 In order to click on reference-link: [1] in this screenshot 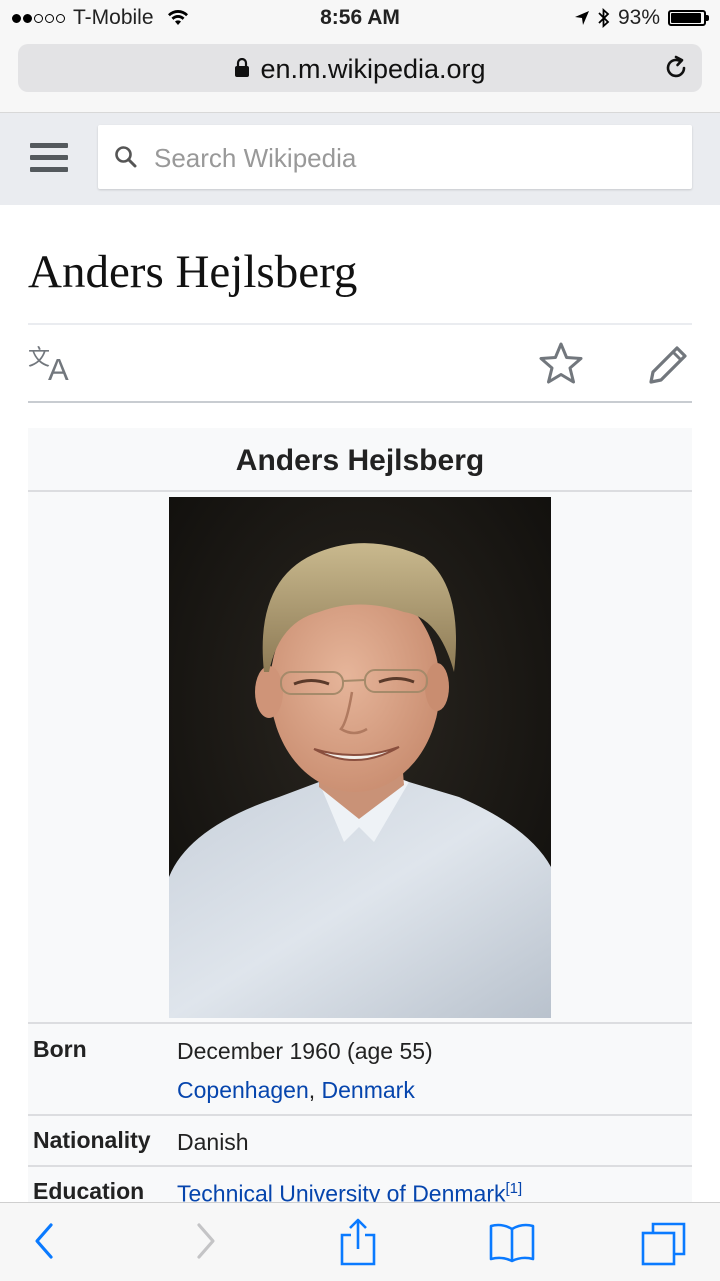, I will do `click(514, 1188)`.